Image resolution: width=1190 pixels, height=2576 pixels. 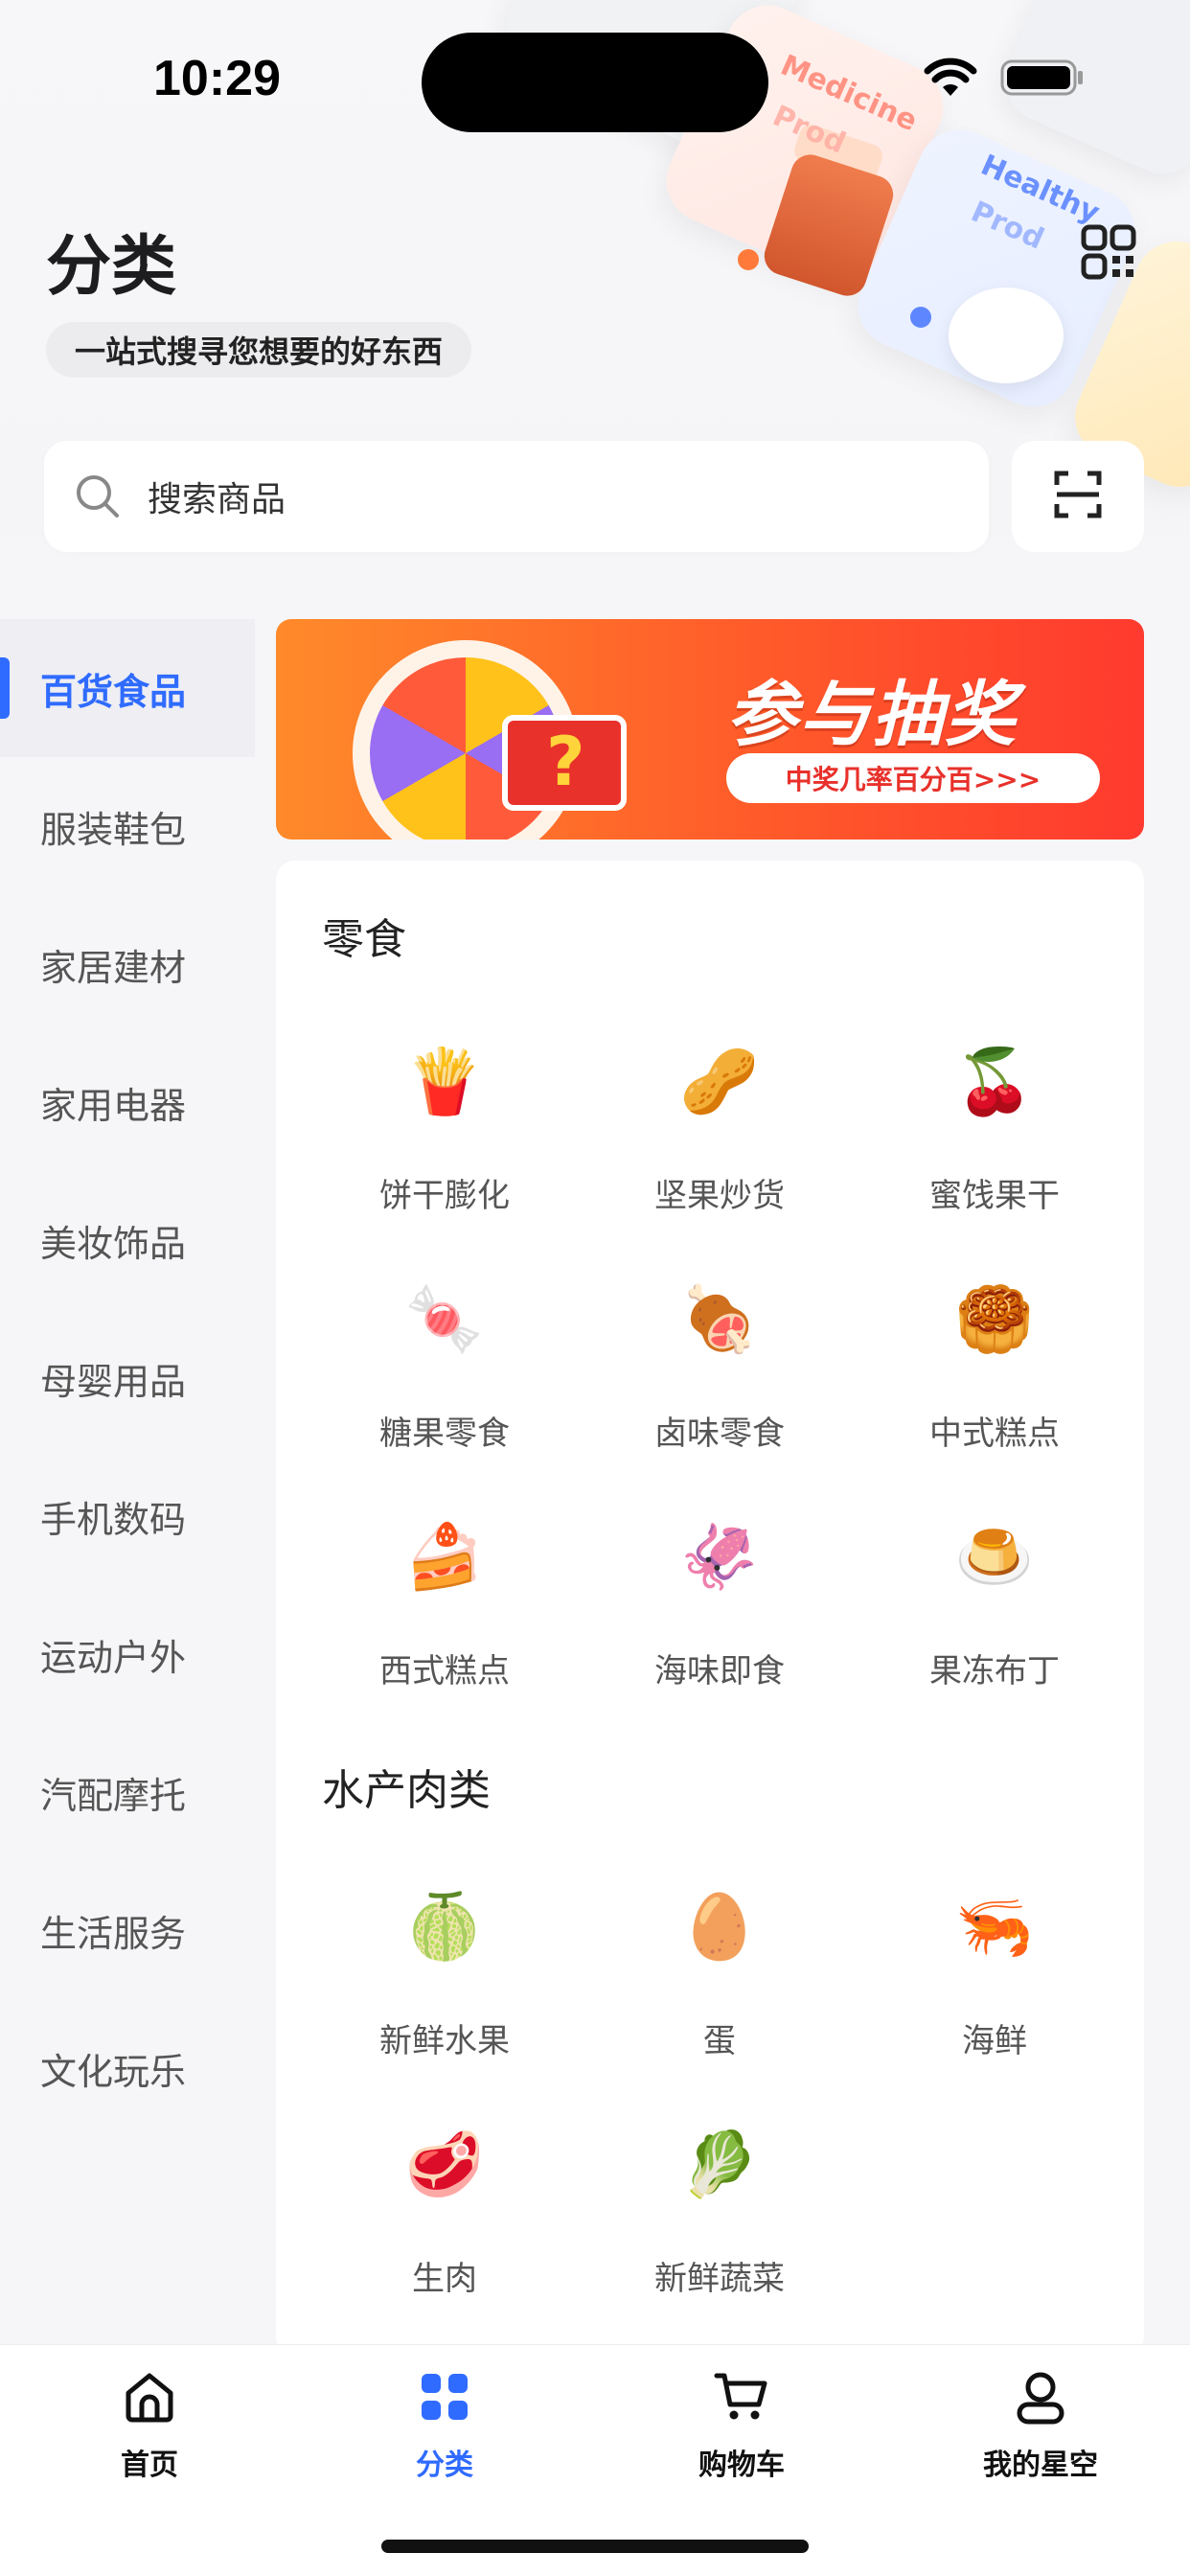 I want to click on braised-snack-icon: 🍖, so click(x=719, y=1319).